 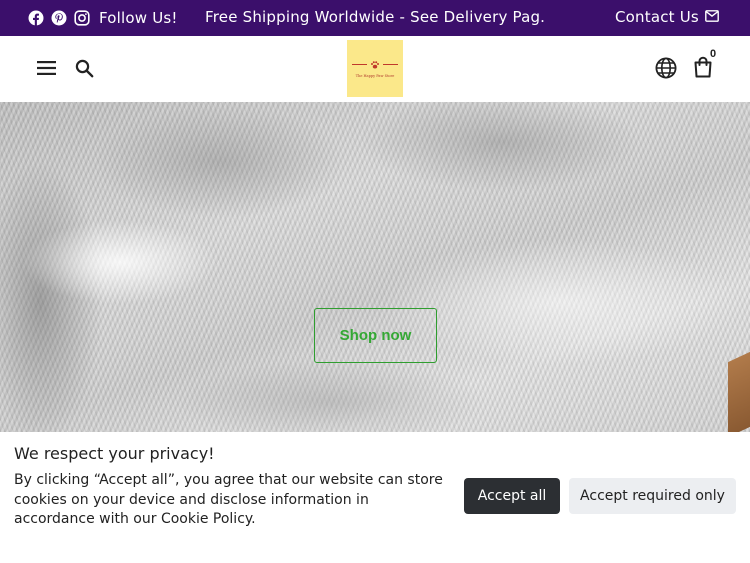 What do you see at coordinates (36, 18) in the screenshot?
I see `facebook-icon` at bounding box center [36, 18].